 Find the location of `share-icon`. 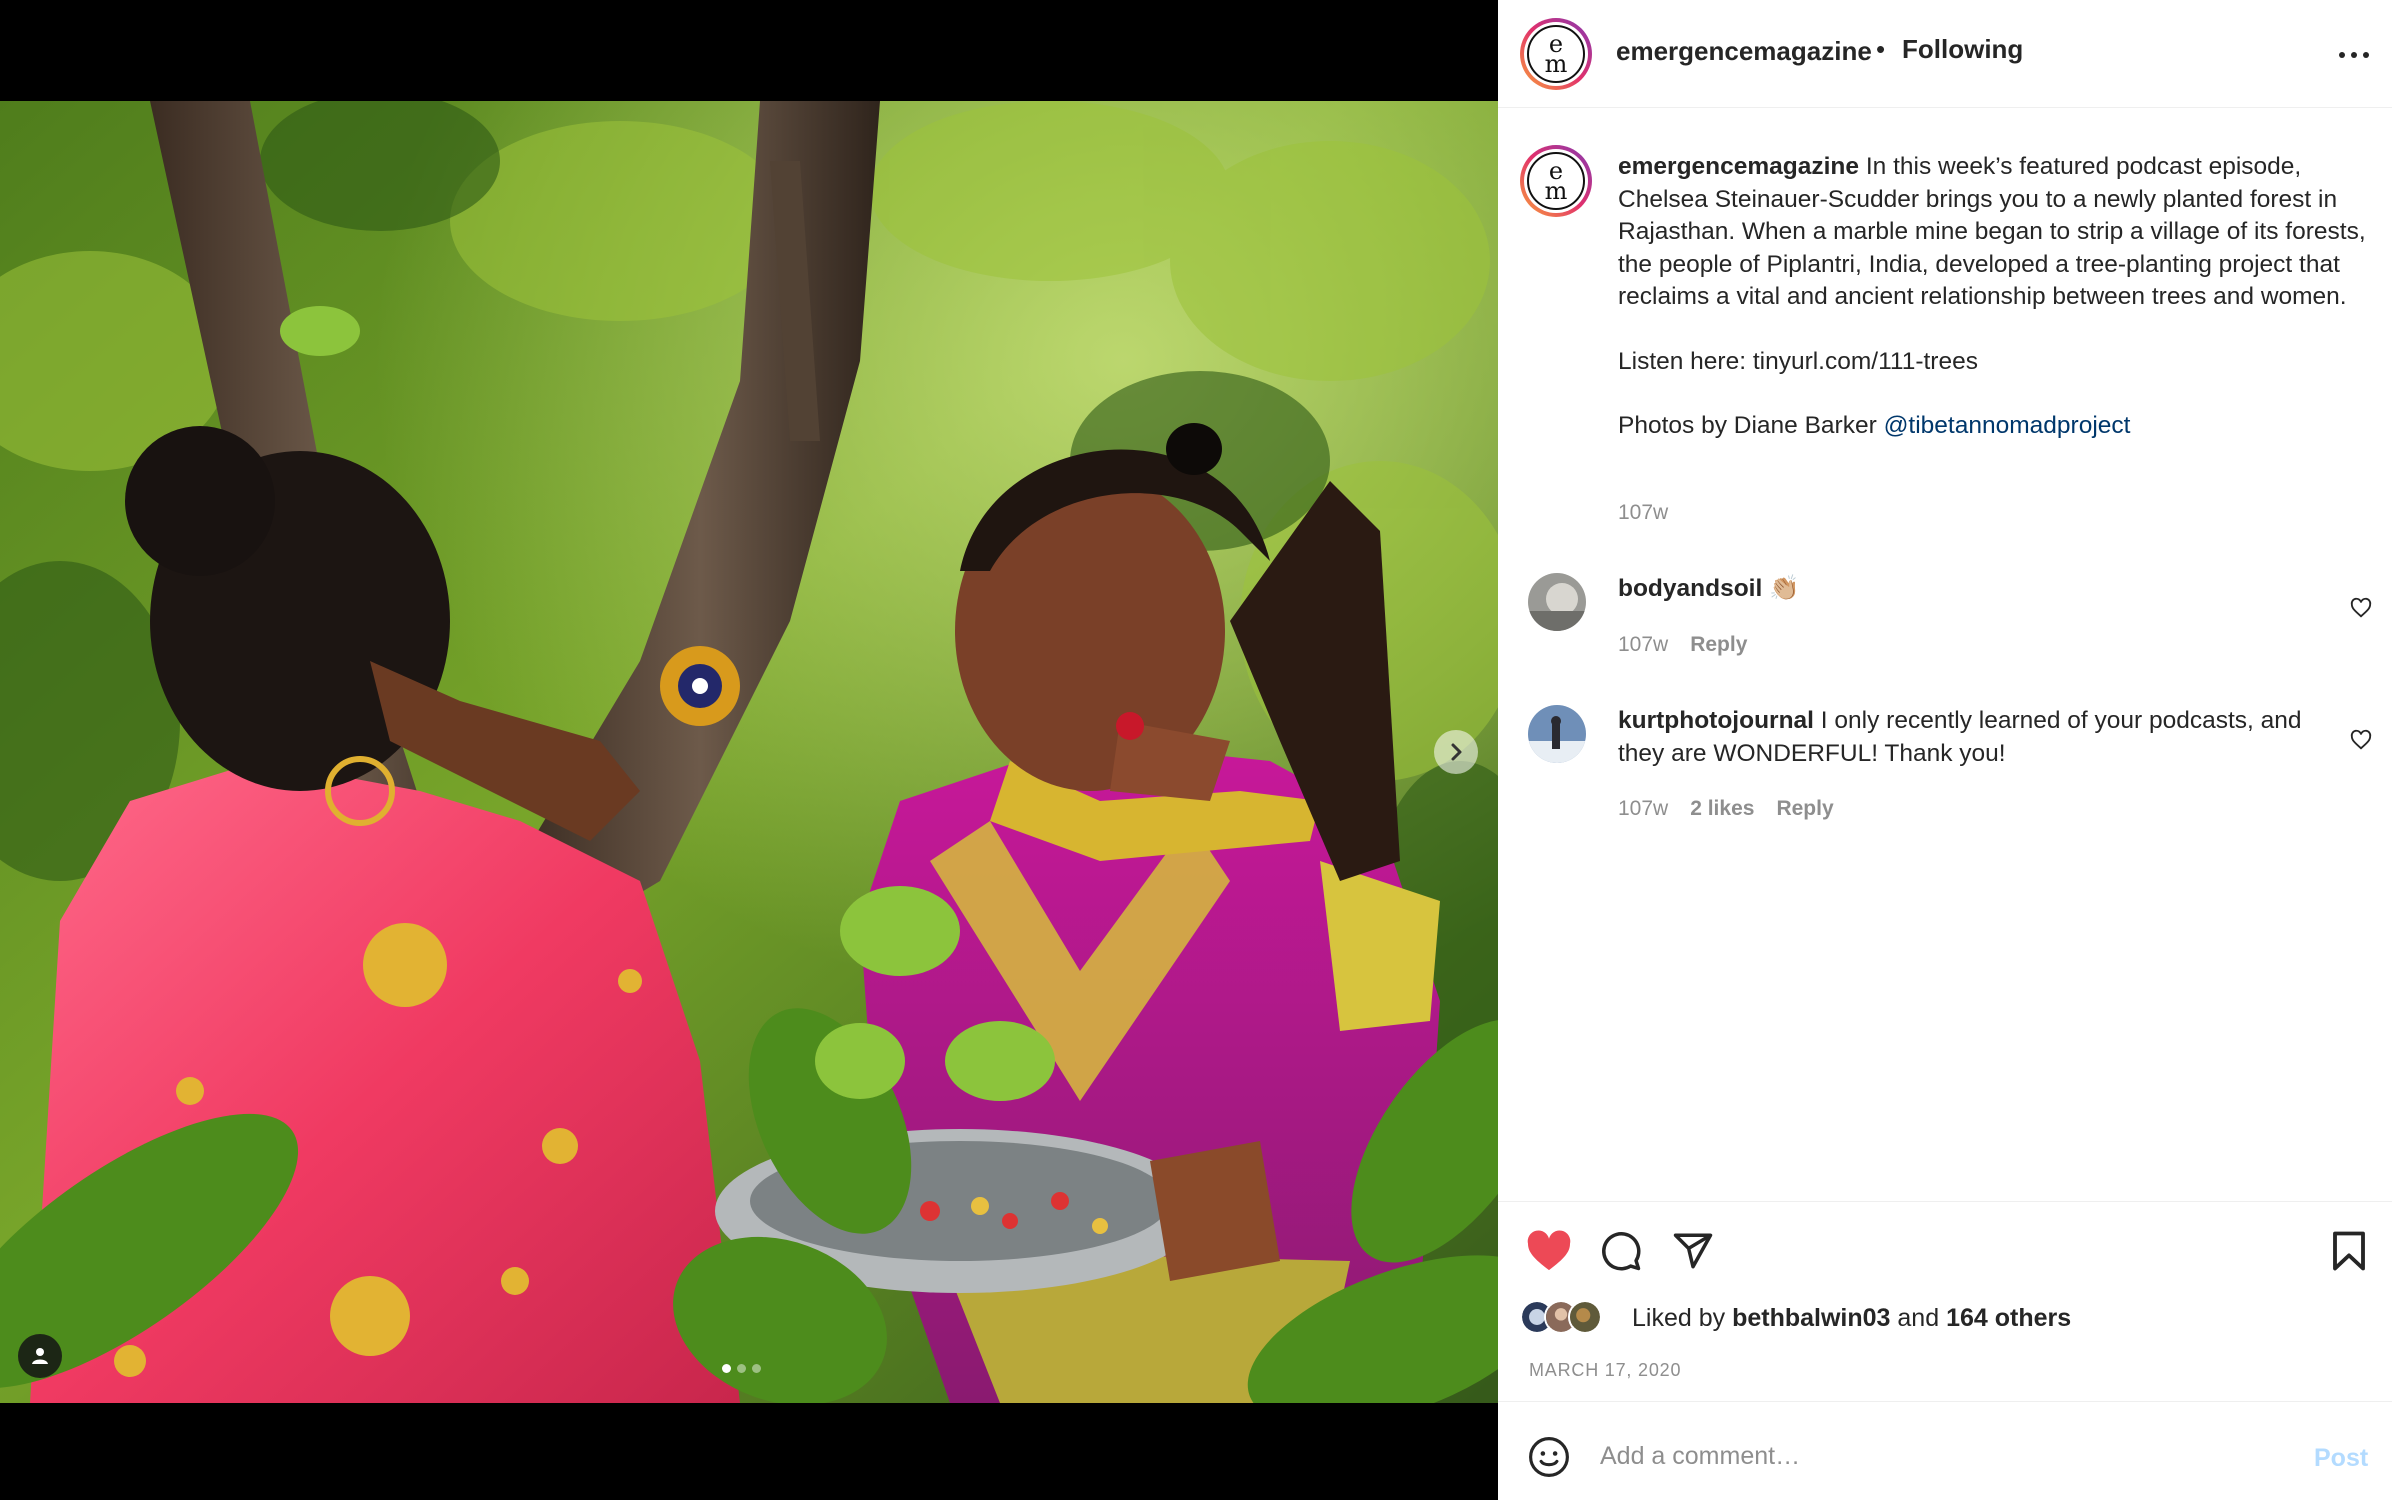

share-icon is located at coordinates (1693, 1251).